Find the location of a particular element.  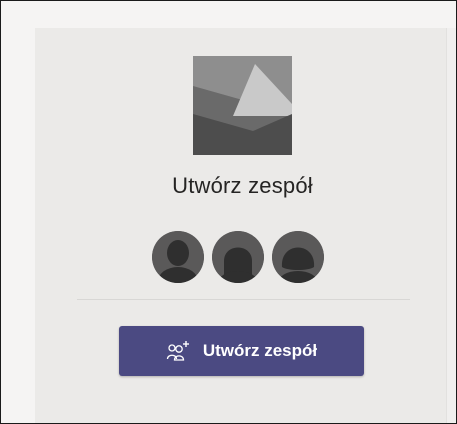

add-team-icon is located at coordinates (178, 351).